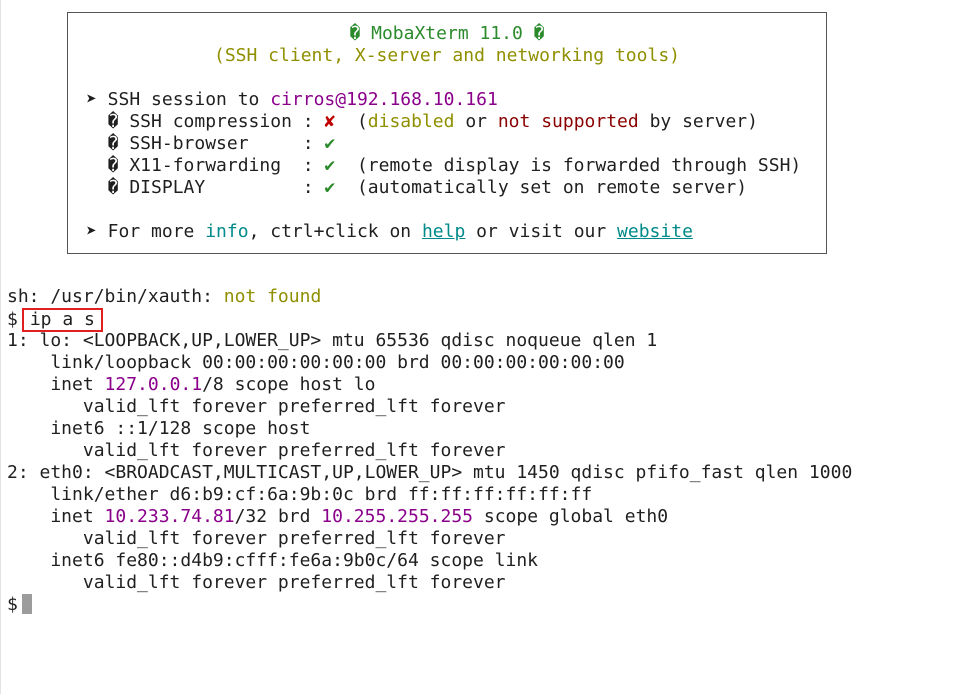 The image size is (972, 694). I want to click on compression-end: by server), so click(698, 121).